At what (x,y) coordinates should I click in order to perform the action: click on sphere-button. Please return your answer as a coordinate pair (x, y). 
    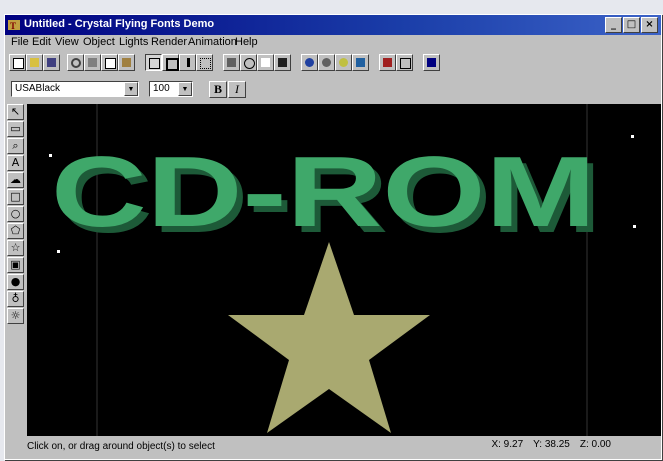
    Looking at the image, I should click on (326, 62).